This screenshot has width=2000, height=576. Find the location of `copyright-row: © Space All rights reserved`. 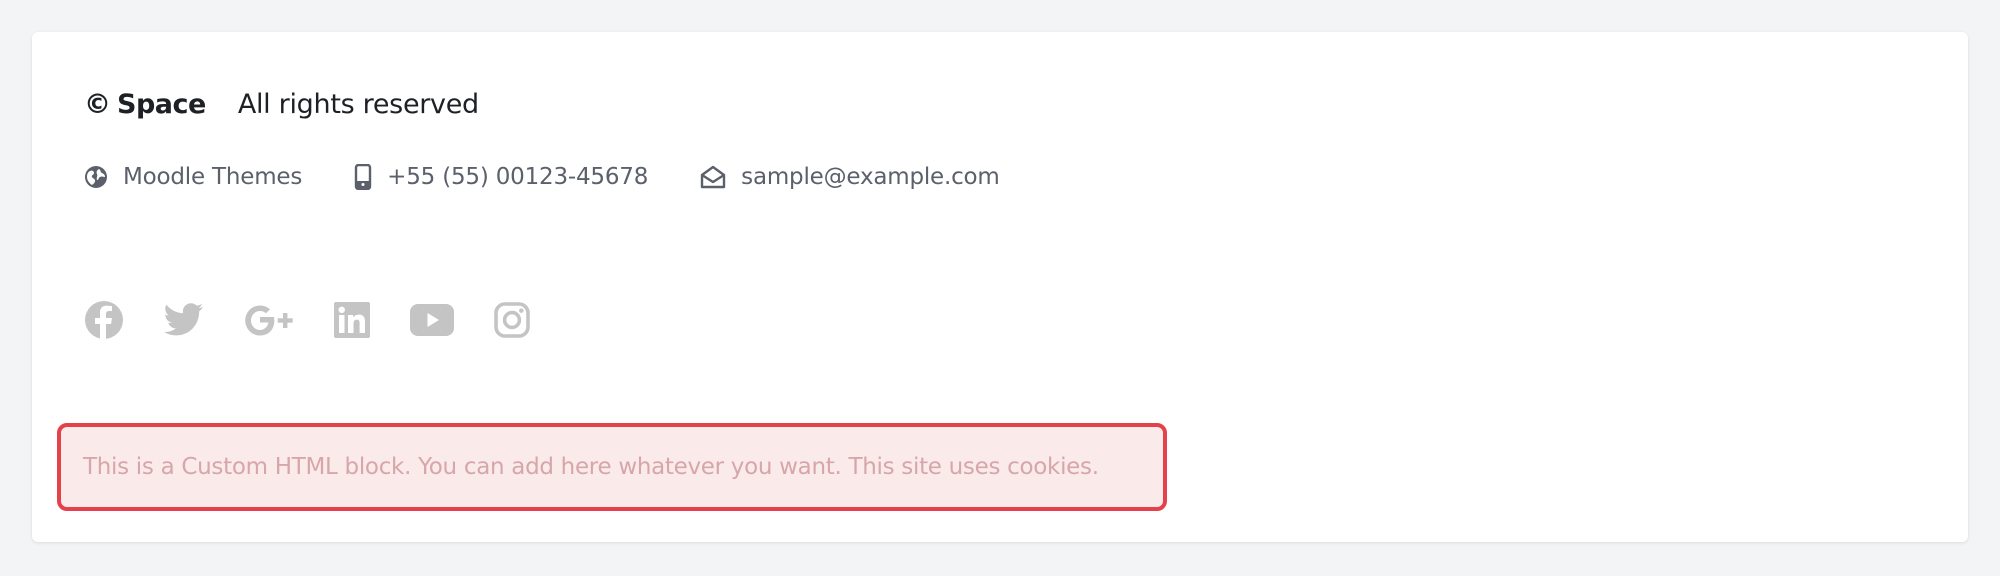

copyright-row: © Space All rights reserved is located at coordinates (281, 104).